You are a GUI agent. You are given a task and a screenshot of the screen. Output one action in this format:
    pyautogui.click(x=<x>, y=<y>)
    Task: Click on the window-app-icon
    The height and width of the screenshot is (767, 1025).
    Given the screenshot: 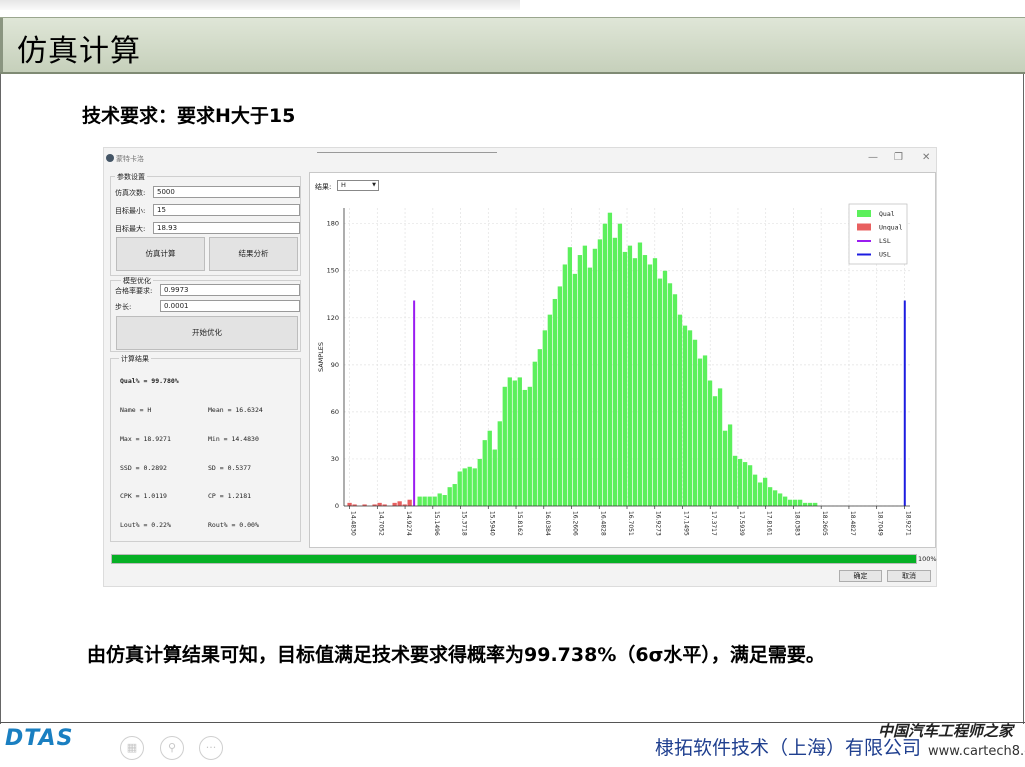 What is the action you would take?
    pyautogui.click(x=110, y=158)
    